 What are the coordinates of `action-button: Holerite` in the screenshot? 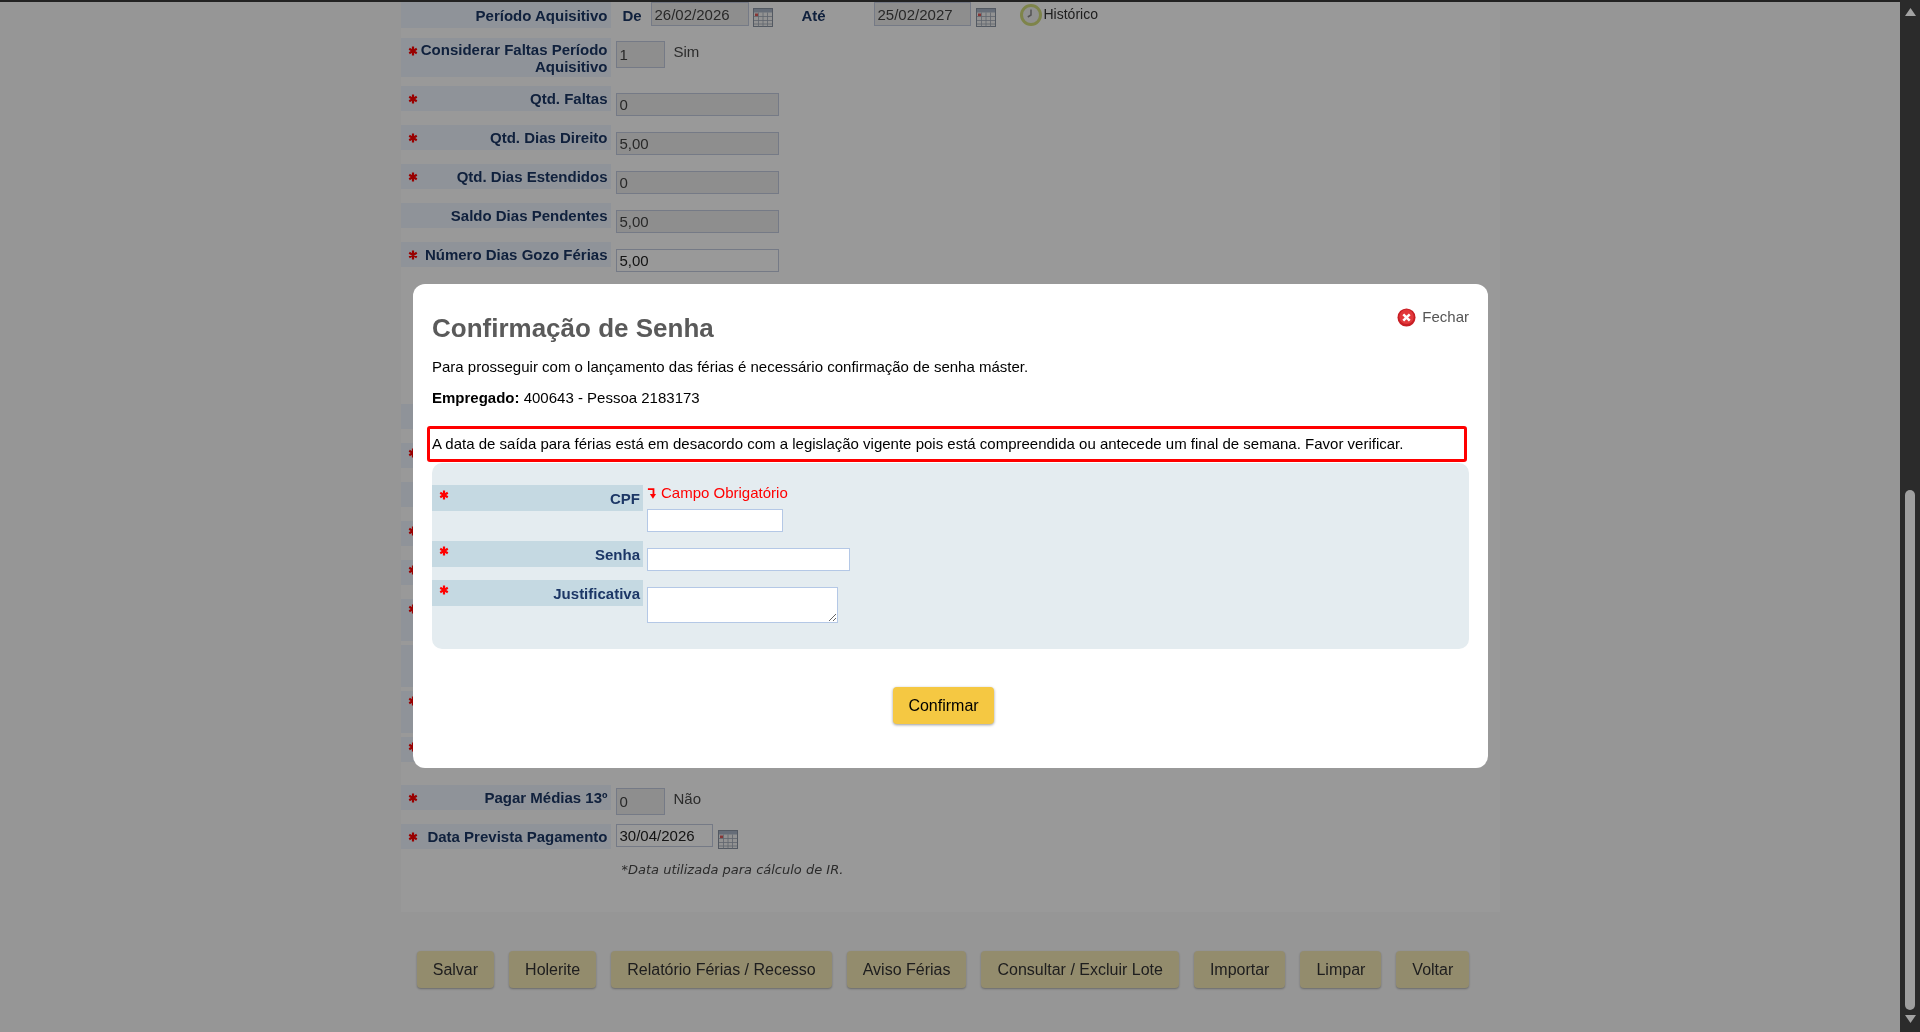 It's located at (553, 969).